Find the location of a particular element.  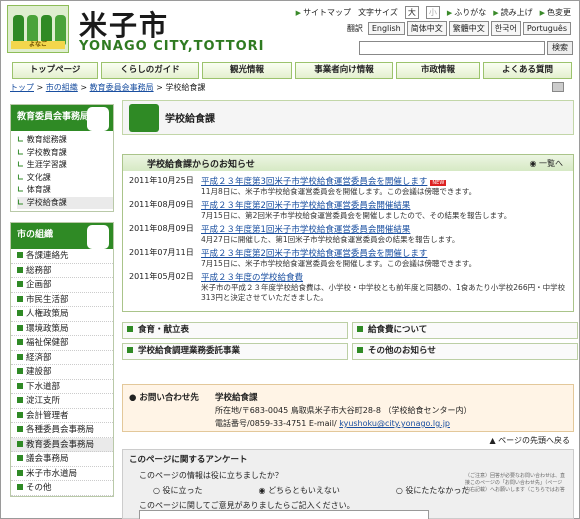

sidebar-department-title: 教育委員会事務局 is located at coordinates (62, 118).